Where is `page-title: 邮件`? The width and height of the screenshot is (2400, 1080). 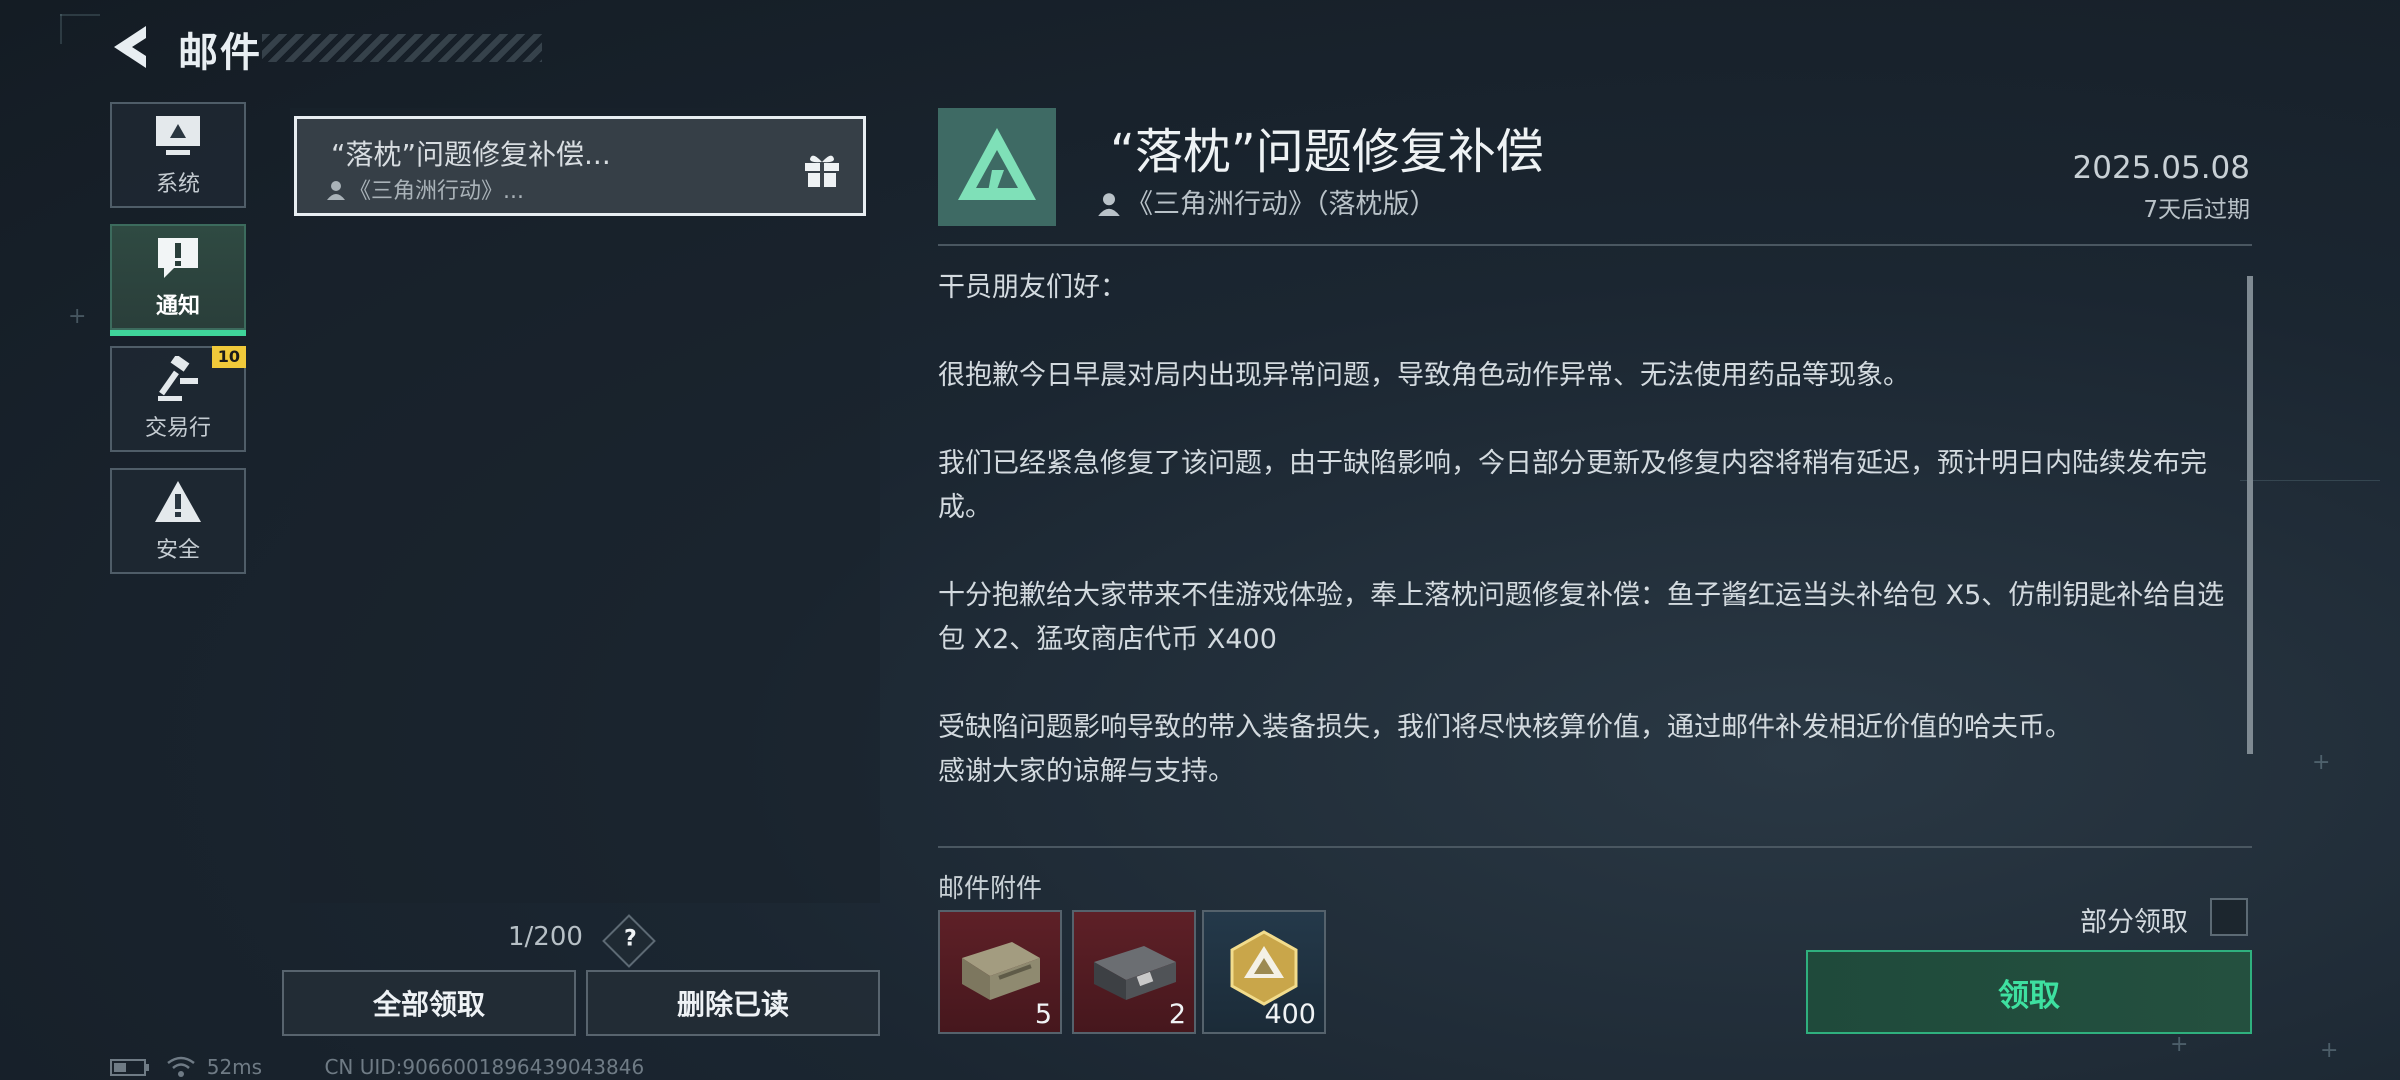 page-title: 邮件 is located at coordinates (220, 53).